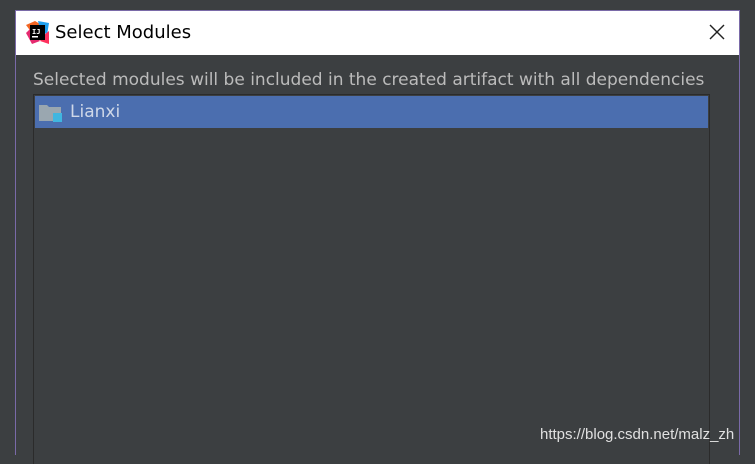 The image size is (755, 464). What do you see at coordinates (717, 32) in the screenshot?
I see `close-icon` at bounding box center [717, 32].